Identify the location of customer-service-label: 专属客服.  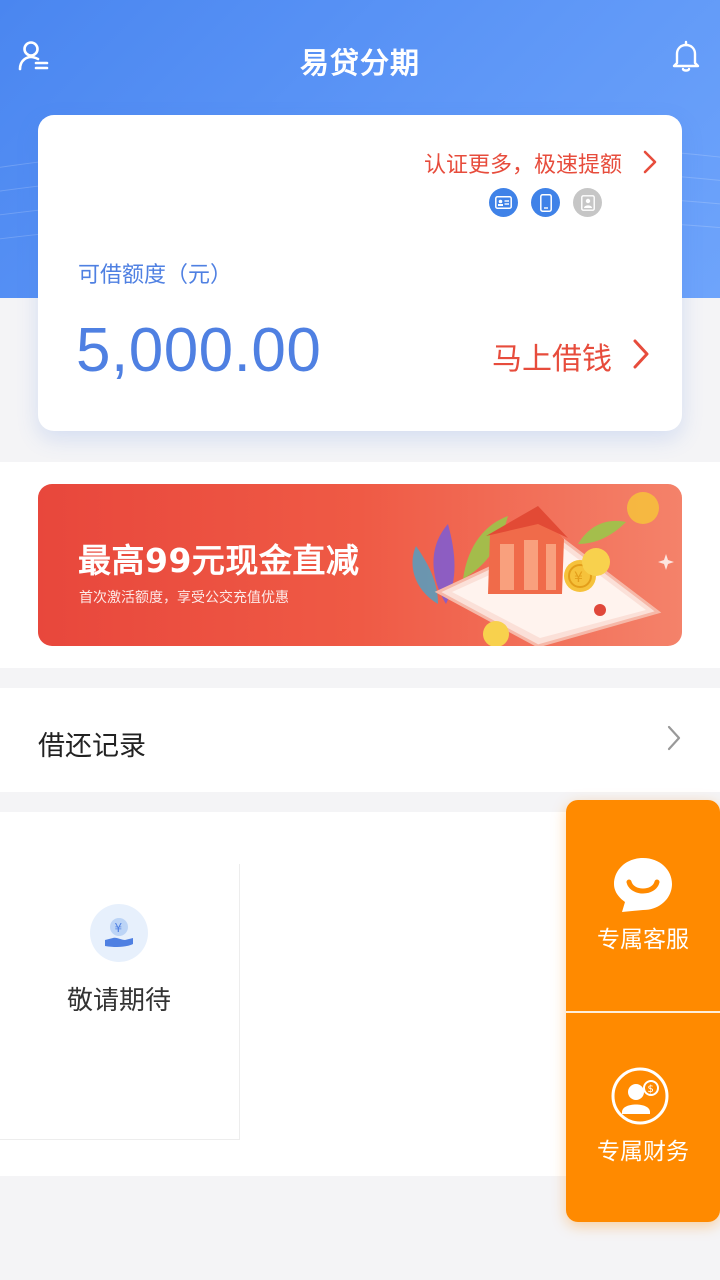
(643, 940).